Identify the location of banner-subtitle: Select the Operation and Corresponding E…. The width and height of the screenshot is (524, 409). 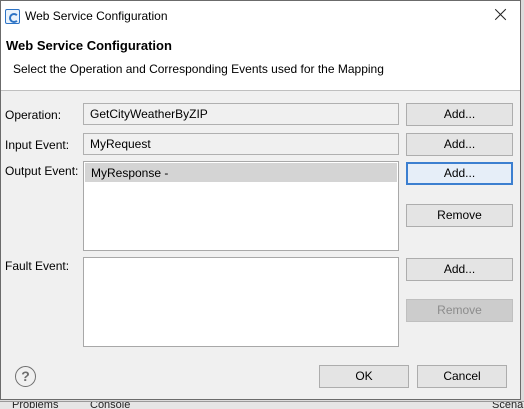
(198, 69).